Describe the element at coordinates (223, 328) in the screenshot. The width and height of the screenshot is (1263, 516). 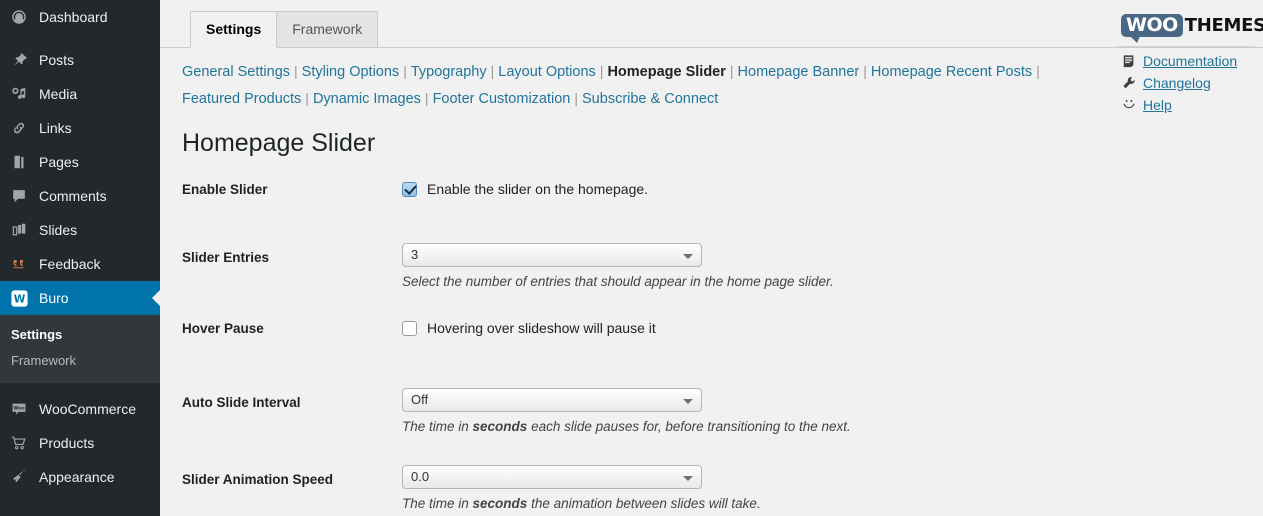
I see `form-label: Hover Pause` at that location.